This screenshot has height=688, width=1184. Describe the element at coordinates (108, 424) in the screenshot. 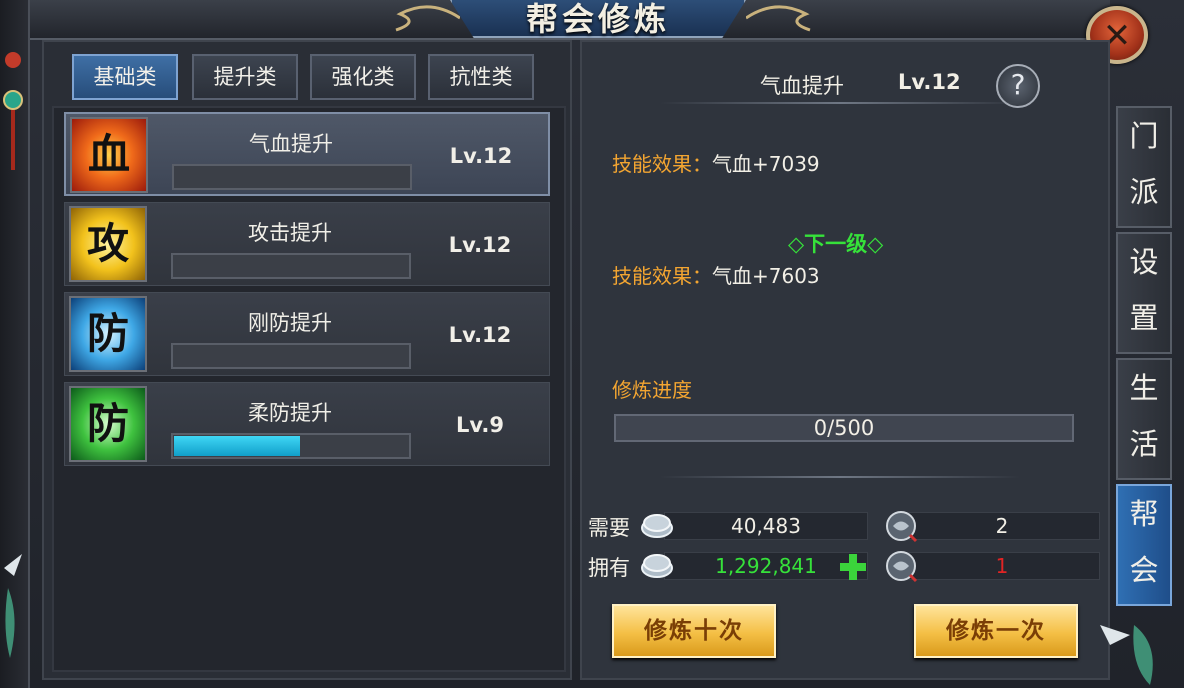

I see `soft-defense-icon: 防` at that location.